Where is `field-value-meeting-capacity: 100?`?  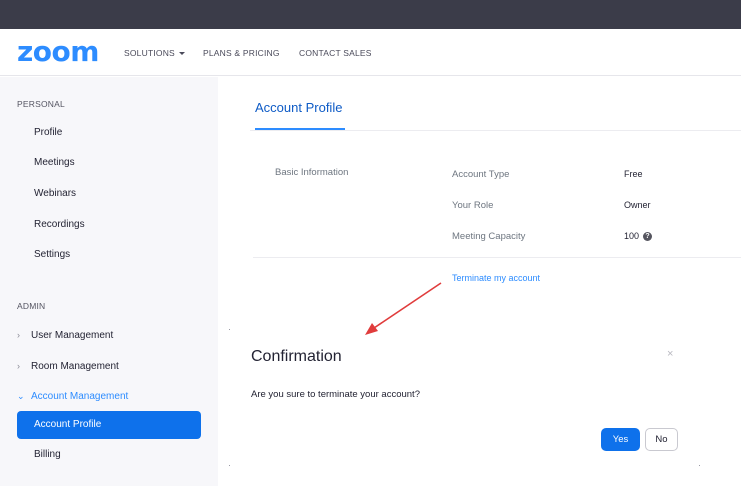 field-value-meeting-capacity: 100? is located at coordinates (638, 236).